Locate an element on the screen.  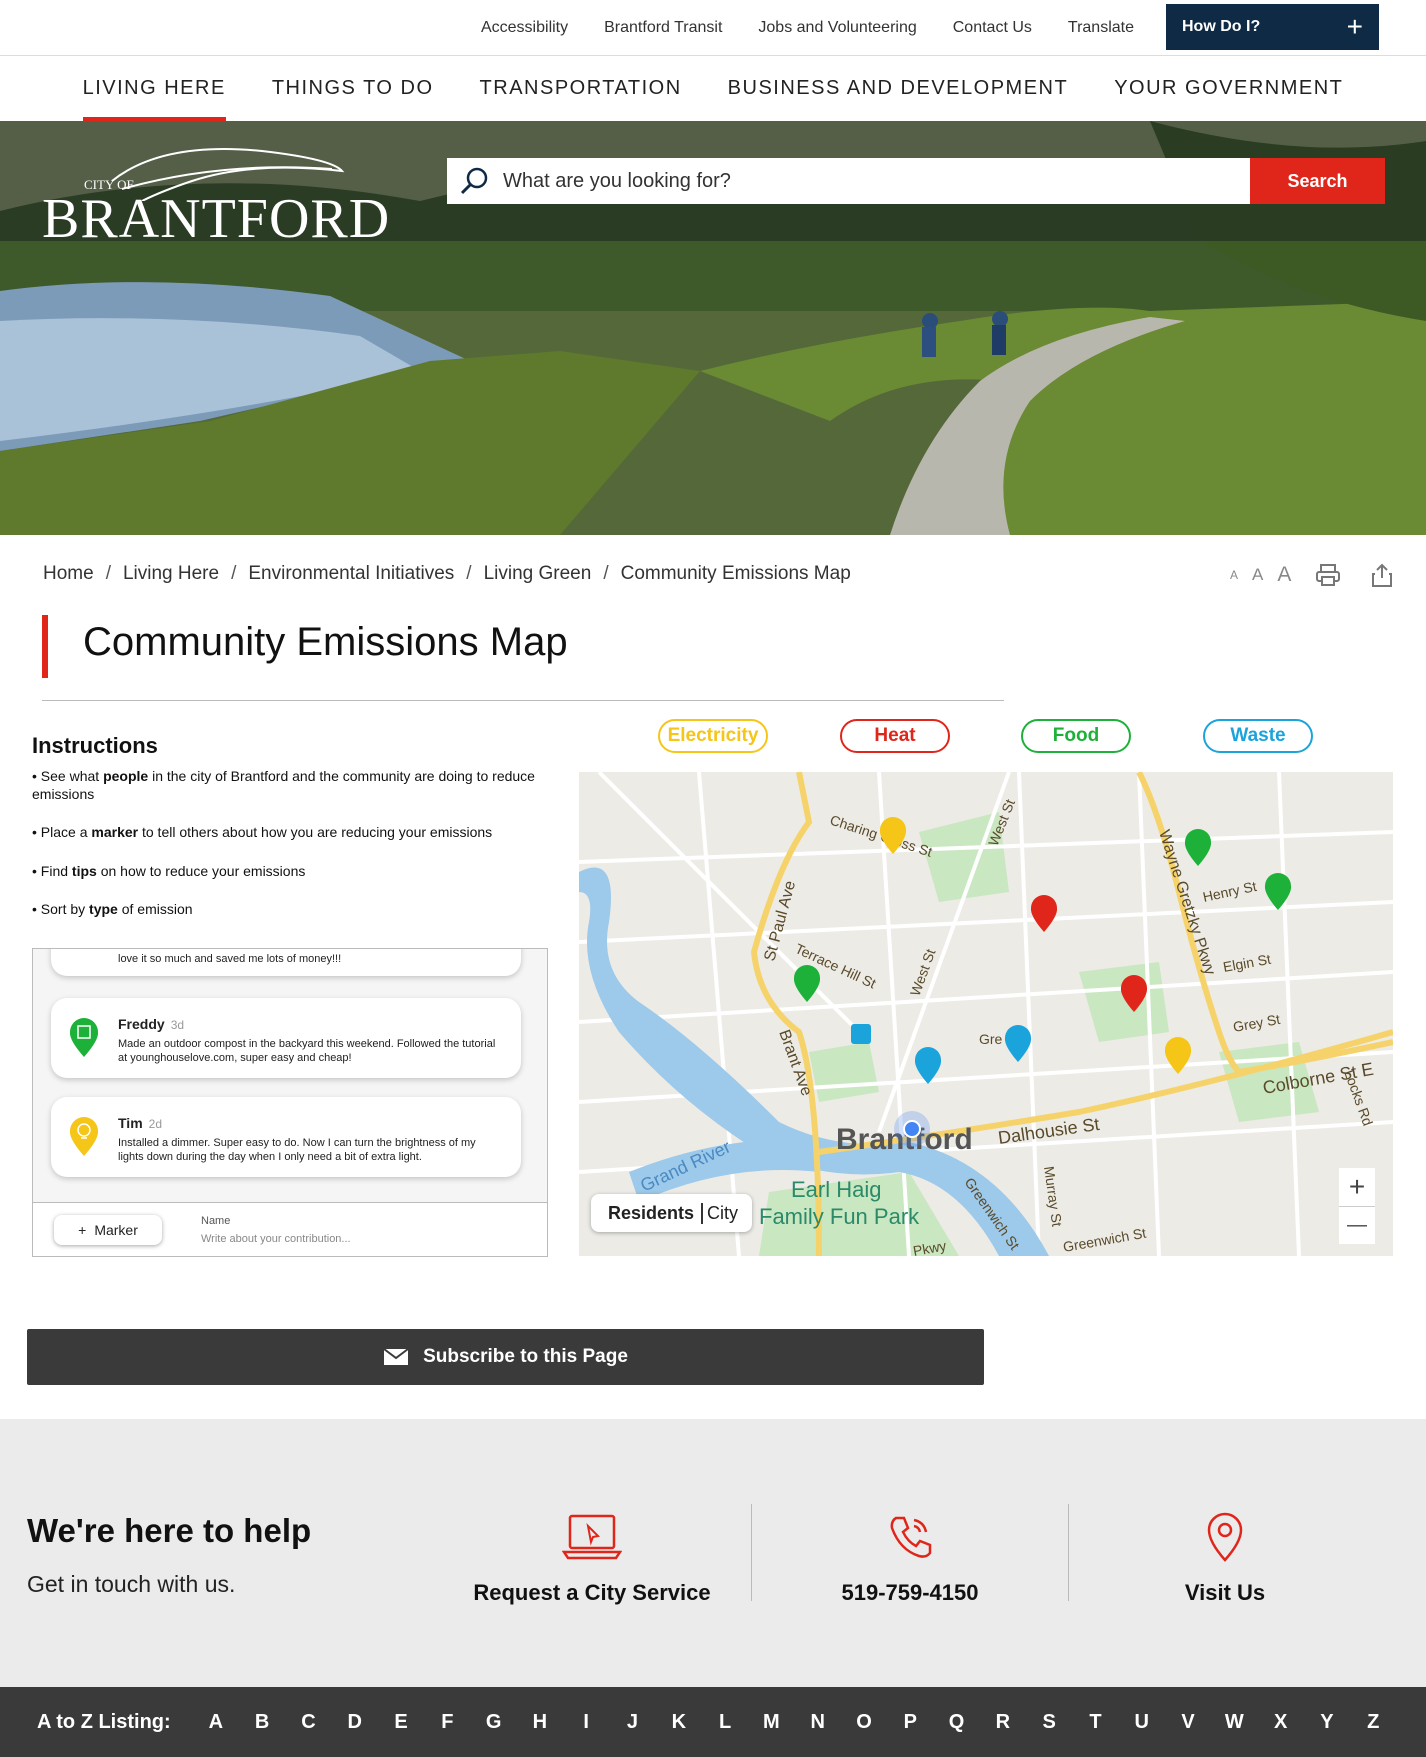
a-to-z-letter-v: V is located at coordinates (1188, 1722).